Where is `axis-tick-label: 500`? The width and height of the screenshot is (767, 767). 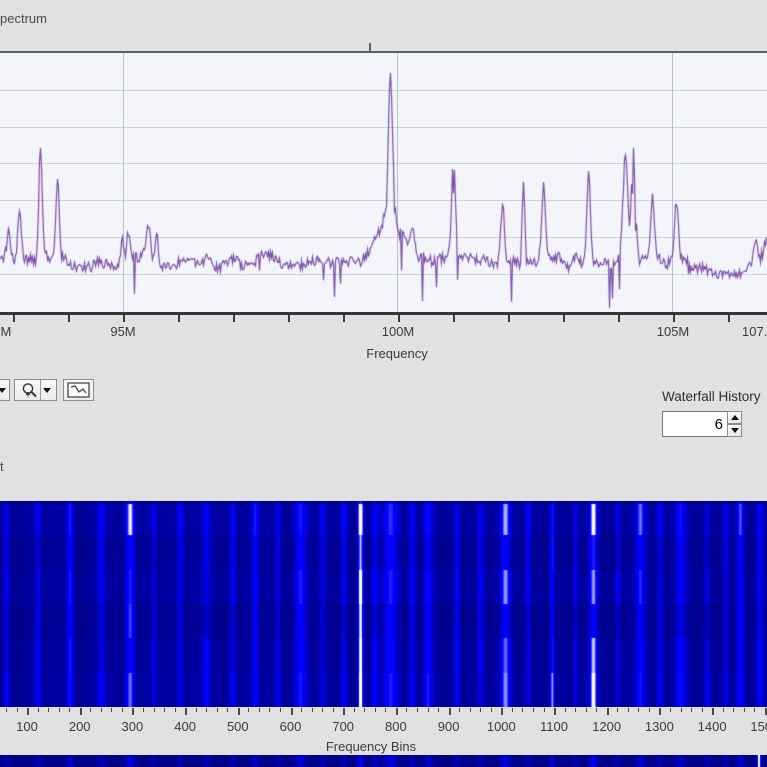
axis-tick-label: 500 is located at coordinates (237, 726).